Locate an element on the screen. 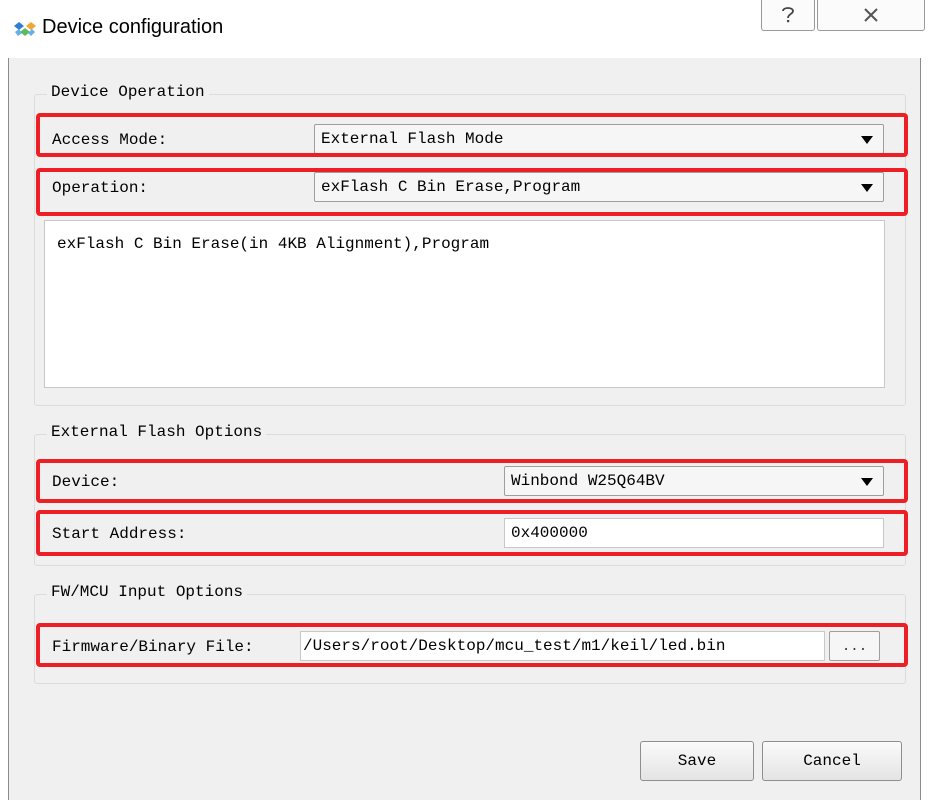  title-bar: Device configuration is located at coordinates (464, 29).